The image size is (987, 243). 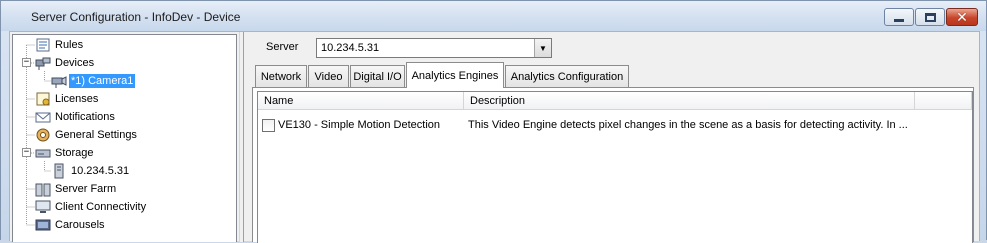 I want to click on tree-item-licenses: Licenses, so click(x=67, y=99).